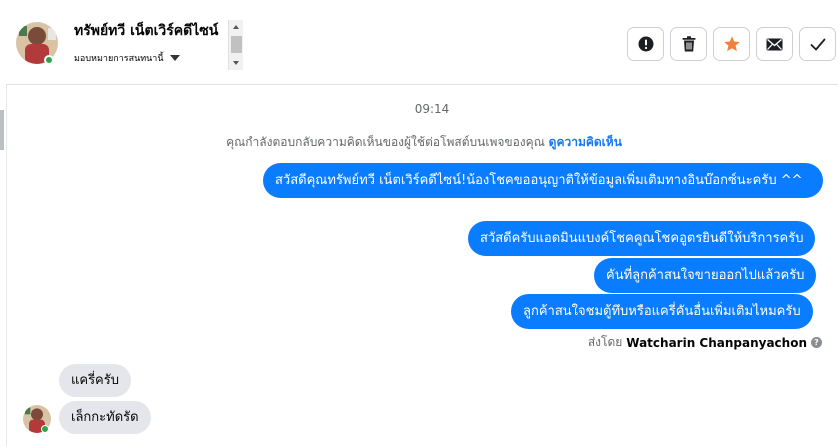  Describe the element at coordinates (45, 429) in the screenshot. I see `sender-online-indicator` at that location.